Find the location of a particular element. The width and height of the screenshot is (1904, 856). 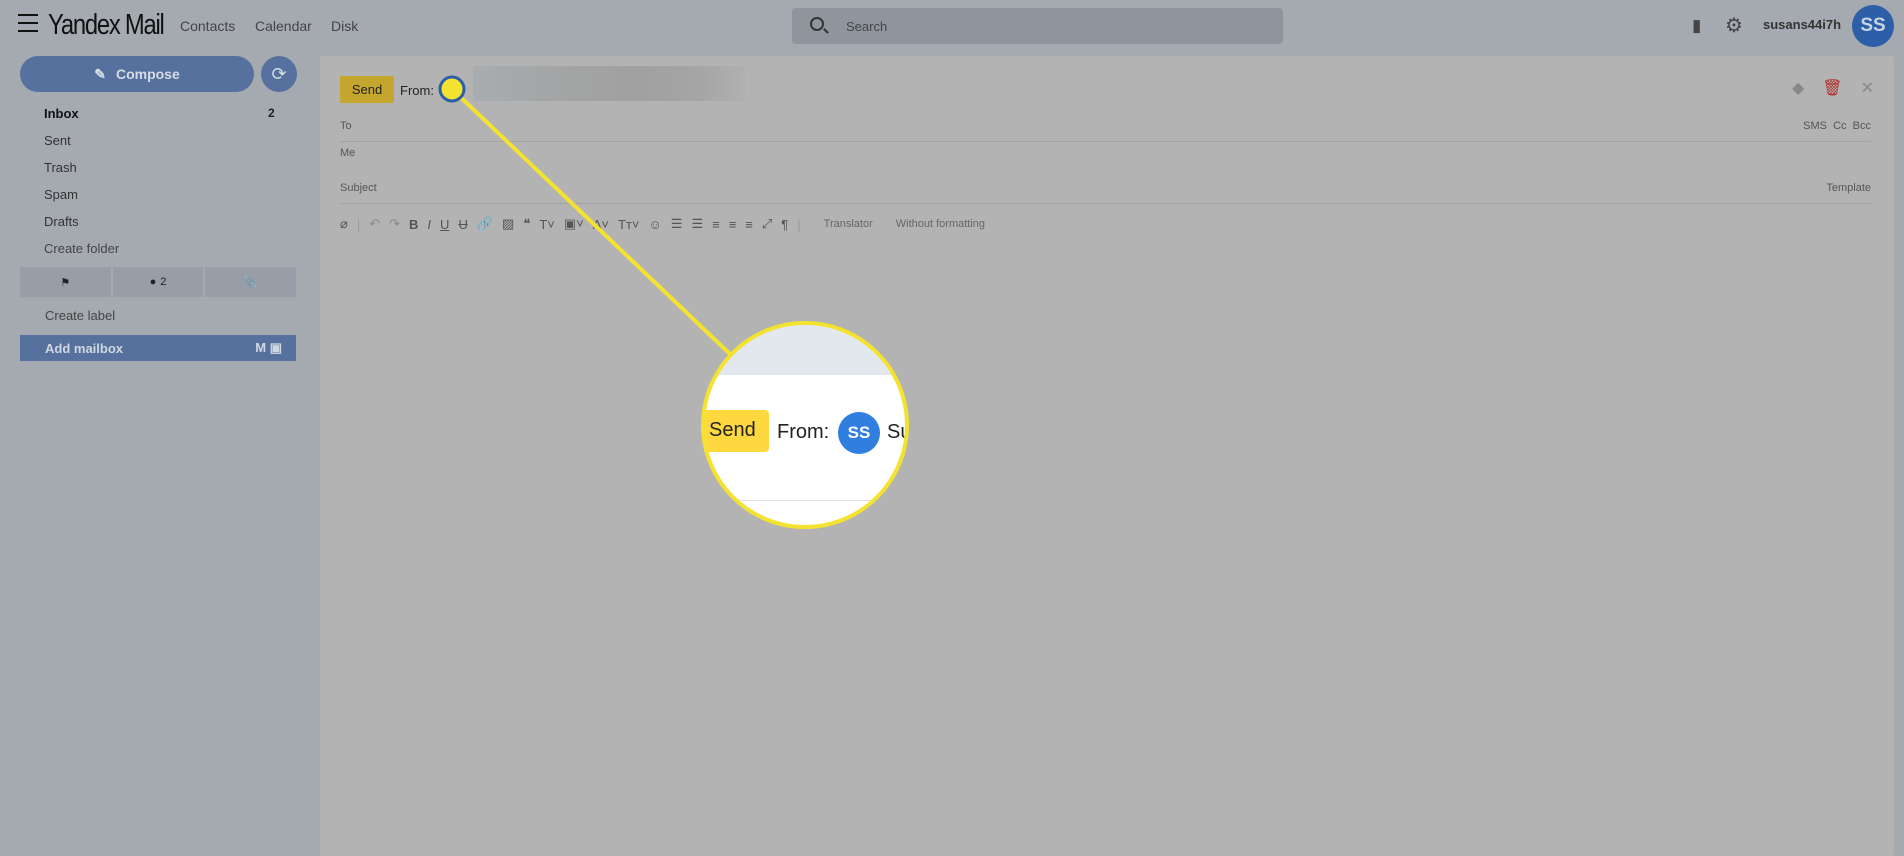

callout-overlay is located at coordinates (585, 215).